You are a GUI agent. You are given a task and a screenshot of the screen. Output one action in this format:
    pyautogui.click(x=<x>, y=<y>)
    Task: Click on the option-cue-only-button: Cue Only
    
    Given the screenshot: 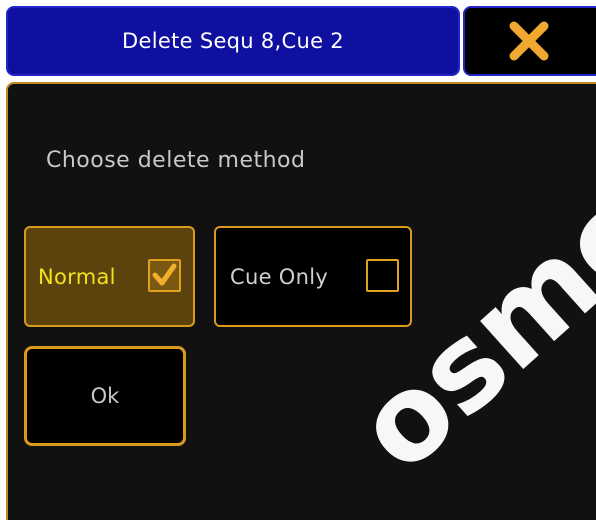 What is the action you would take?
    pyautogui.click(x=313, y=276)
    